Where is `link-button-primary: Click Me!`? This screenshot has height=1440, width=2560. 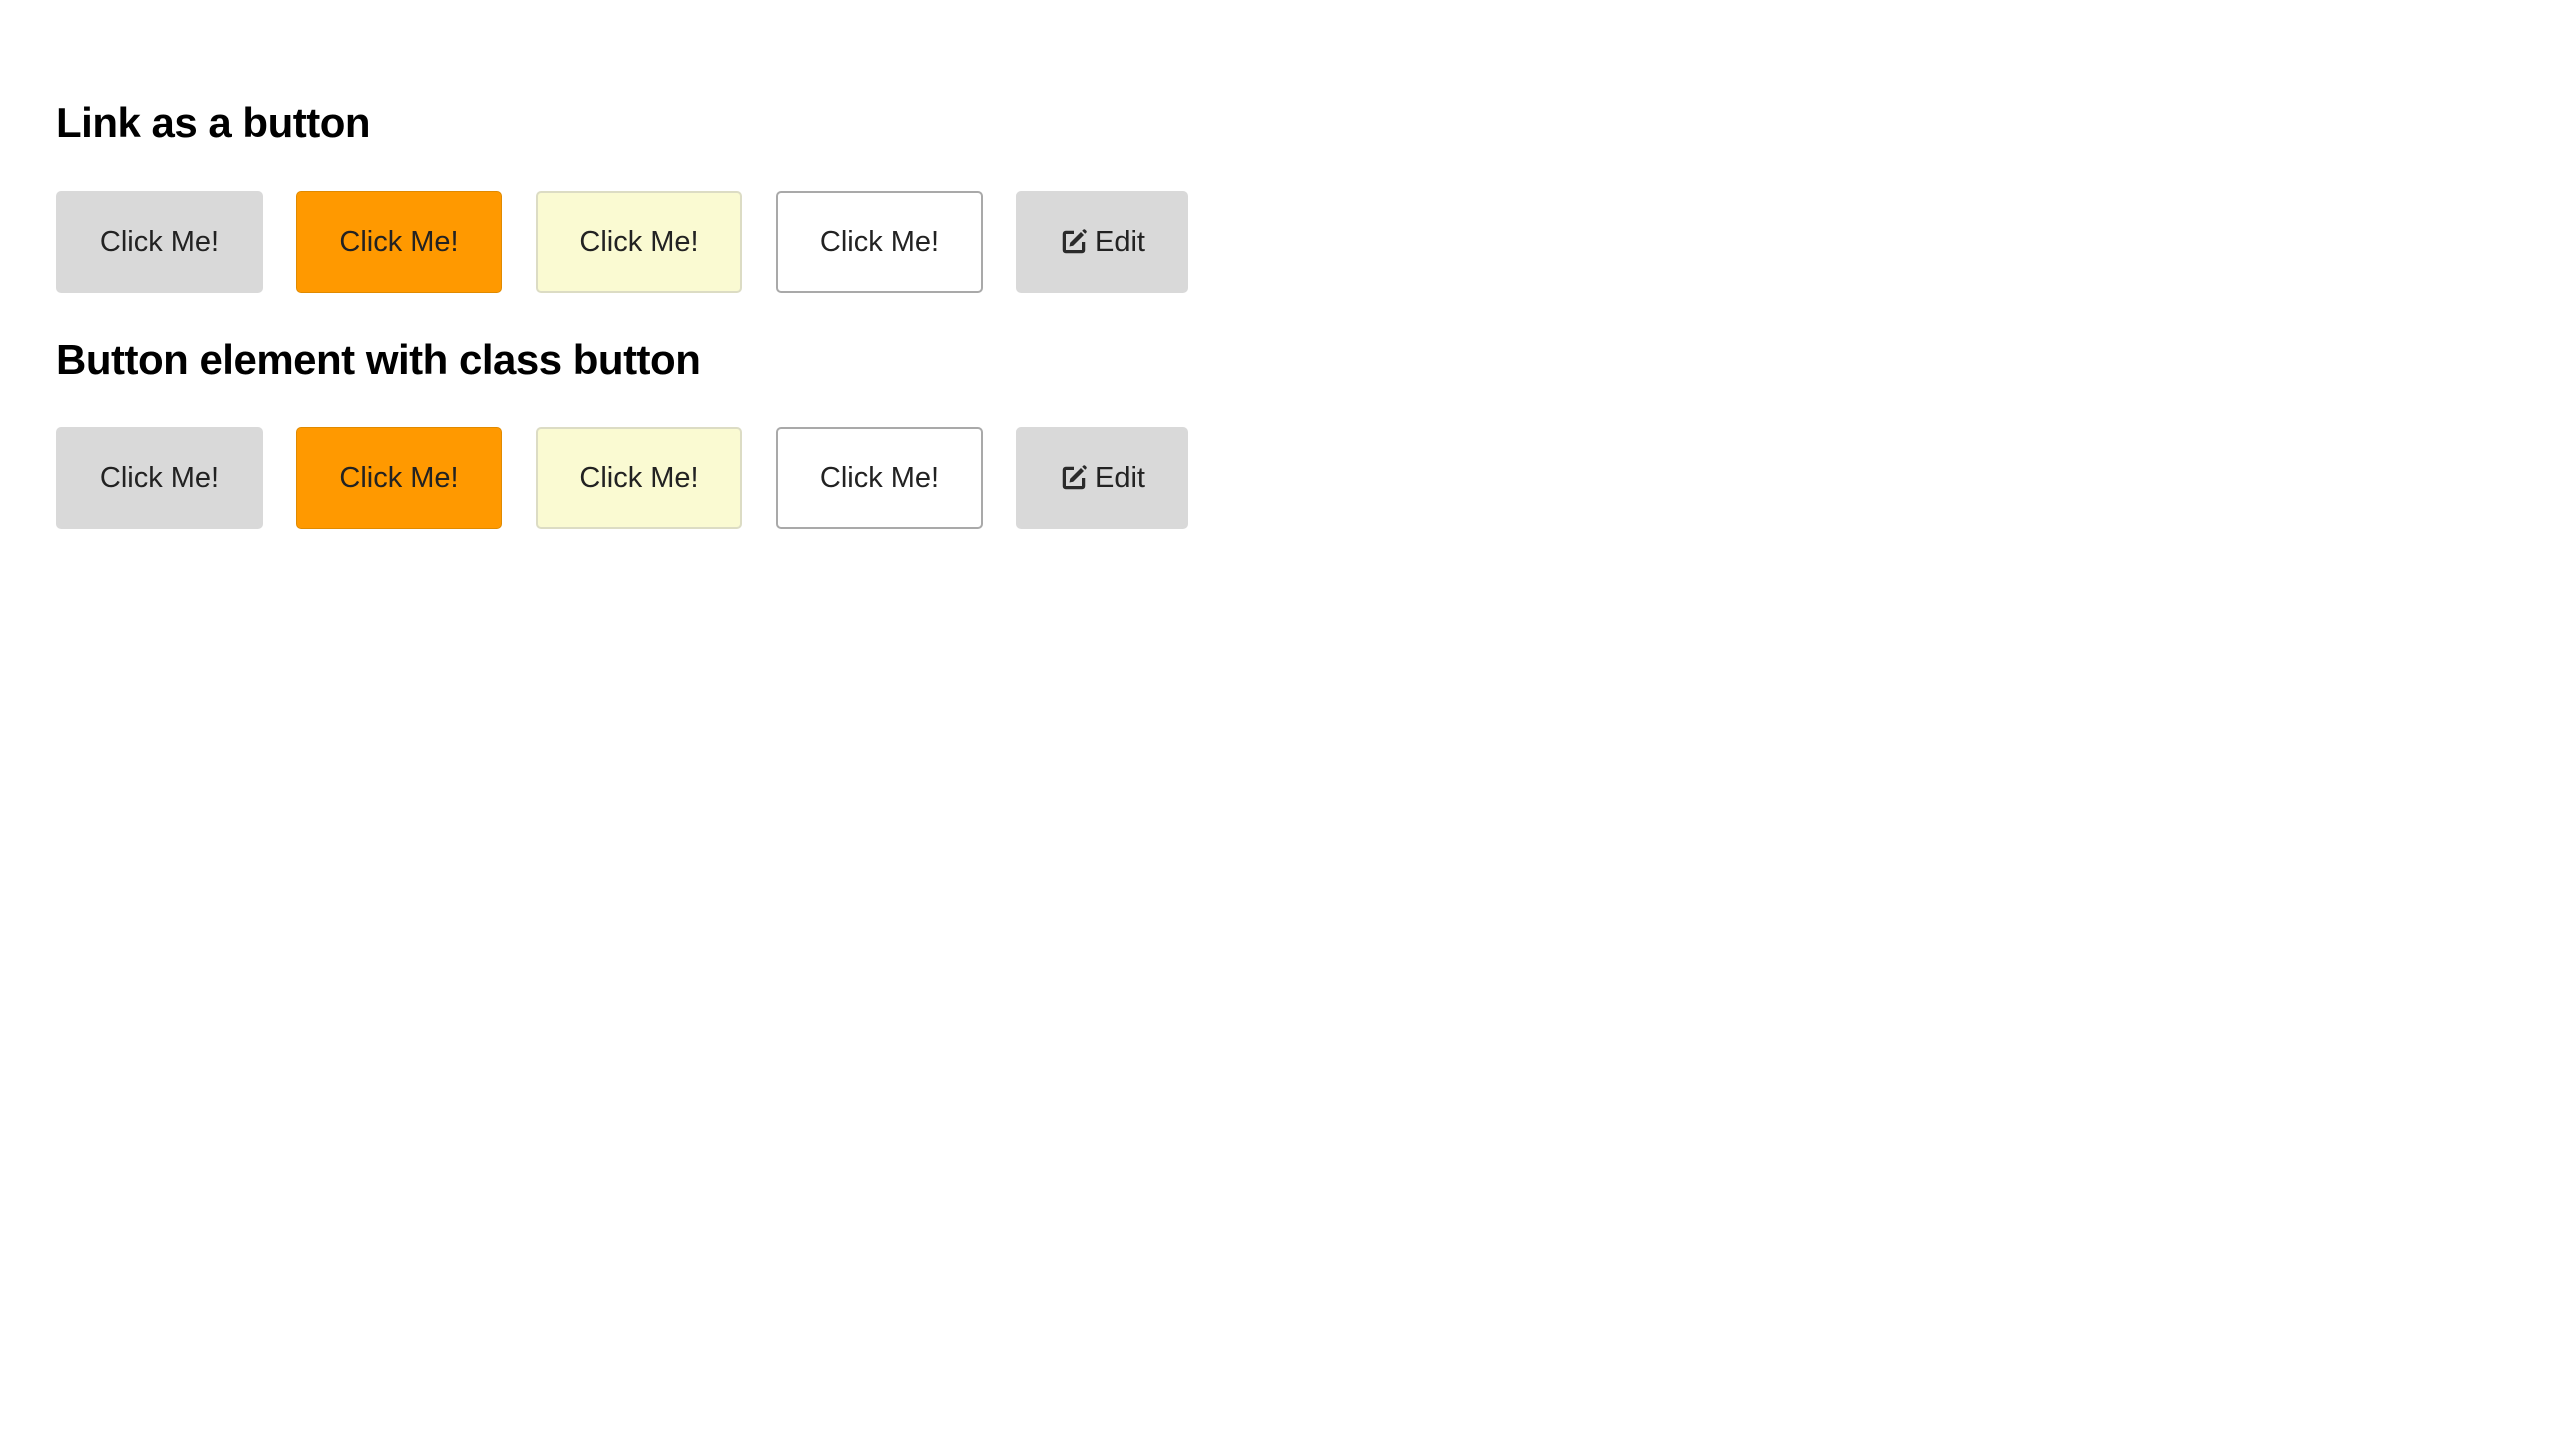
link-button-primary: Click Me! is located at coordinates (399, 242).